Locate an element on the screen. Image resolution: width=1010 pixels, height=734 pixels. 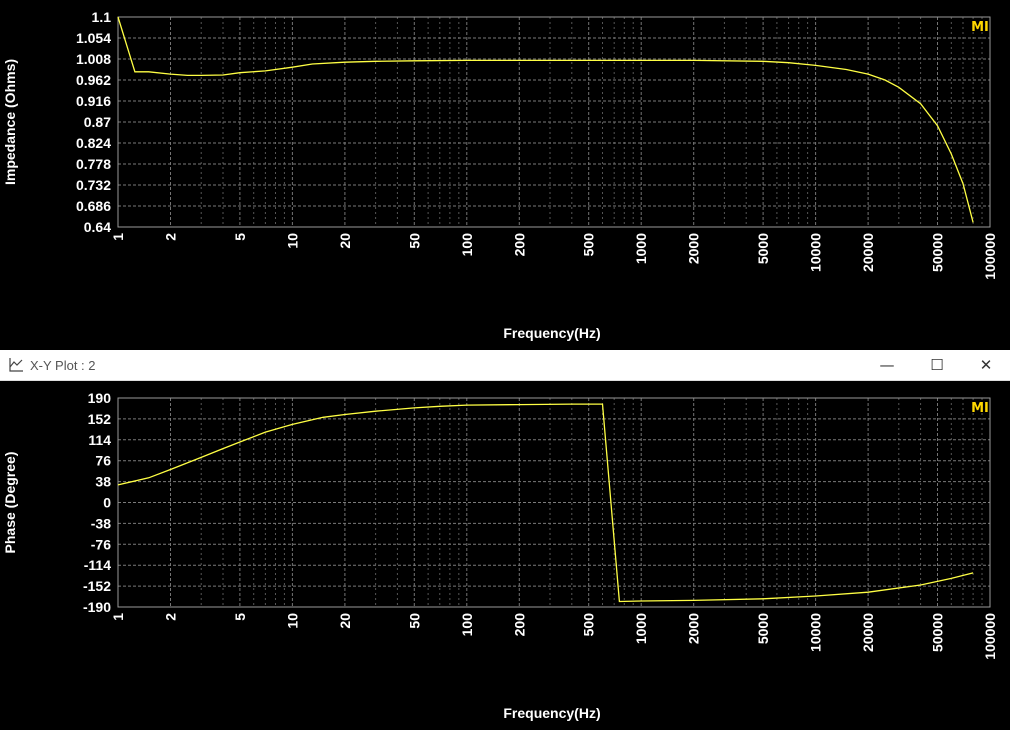
y-tick-label: -38 is located at coordinates (101, 523).